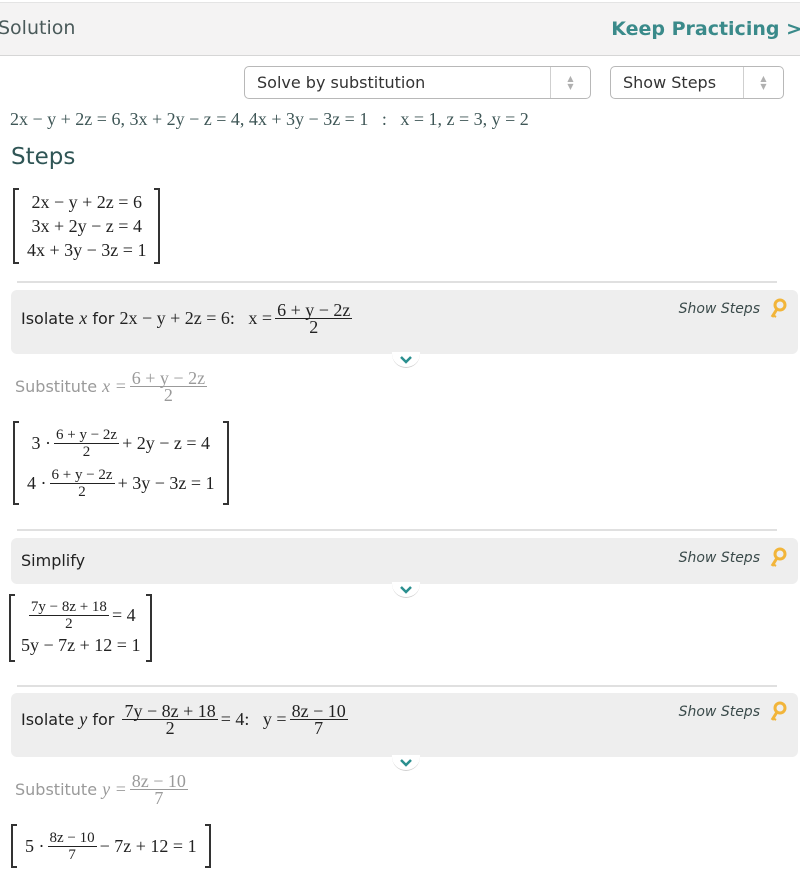 The image size is (800, 872). What do you see at coordinates (68, 607) in the screenshot?
I see `numerator: 7y − 8z + 18` at bounding box center [68, 607].